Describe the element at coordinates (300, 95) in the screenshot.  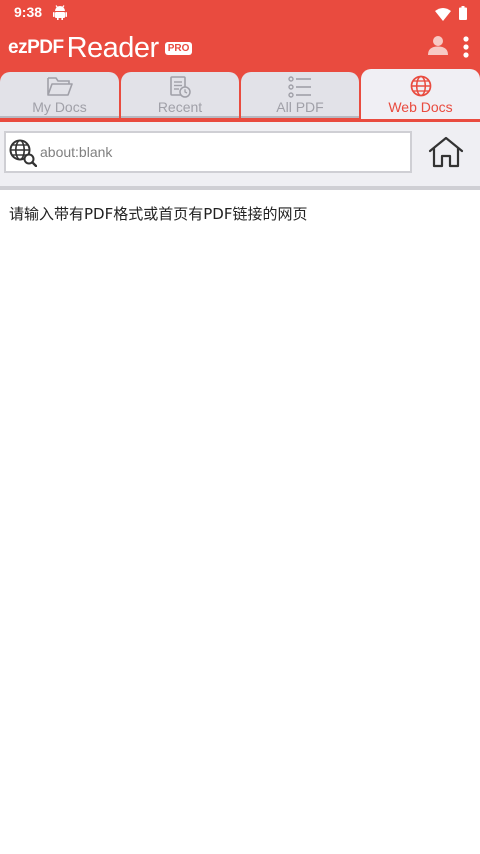
I see `tab-all-pdf: All PDF` at that location.